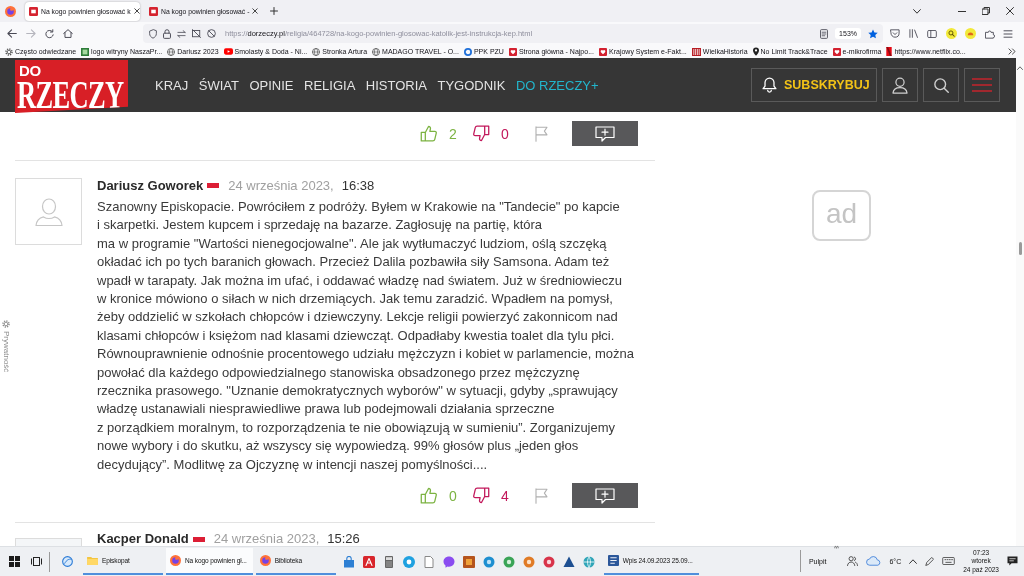  Describe the element at coordinates (453, 495) in the screenshot. I see `like-count: 0` at that location.